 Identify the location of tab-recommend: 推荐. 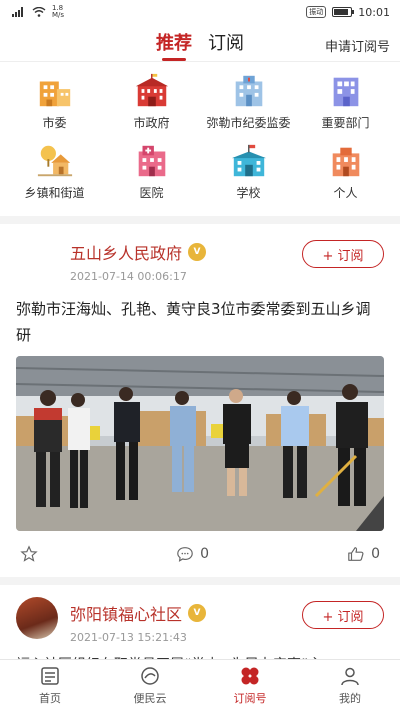
(174, 45).